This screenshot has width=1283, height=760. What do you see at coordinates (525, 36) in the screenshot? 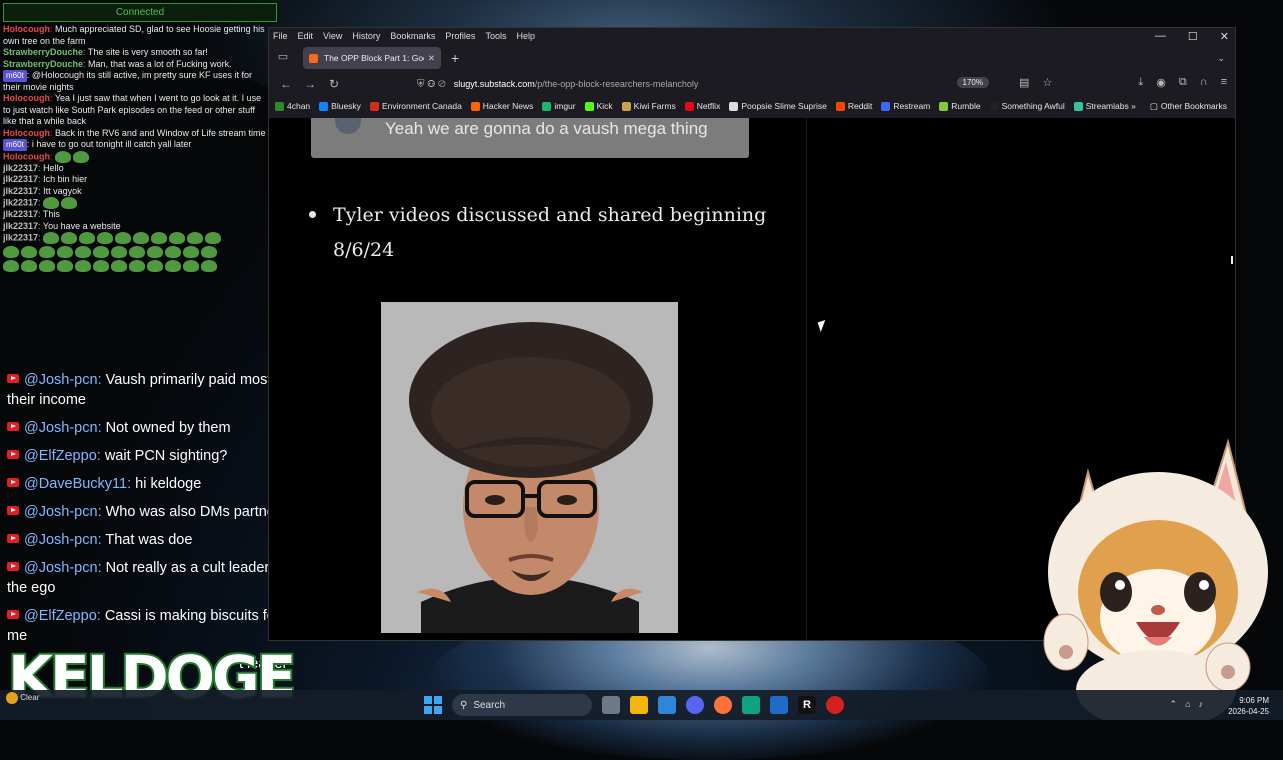
I see `menu-item-help: Help` at bounding box center [525, 36].